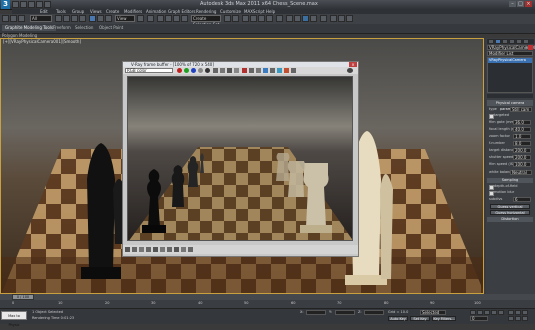 Image resolution: width=535 pixels, height=330 pixels. I want to click on pixel-info-icon, so click(169, 249).